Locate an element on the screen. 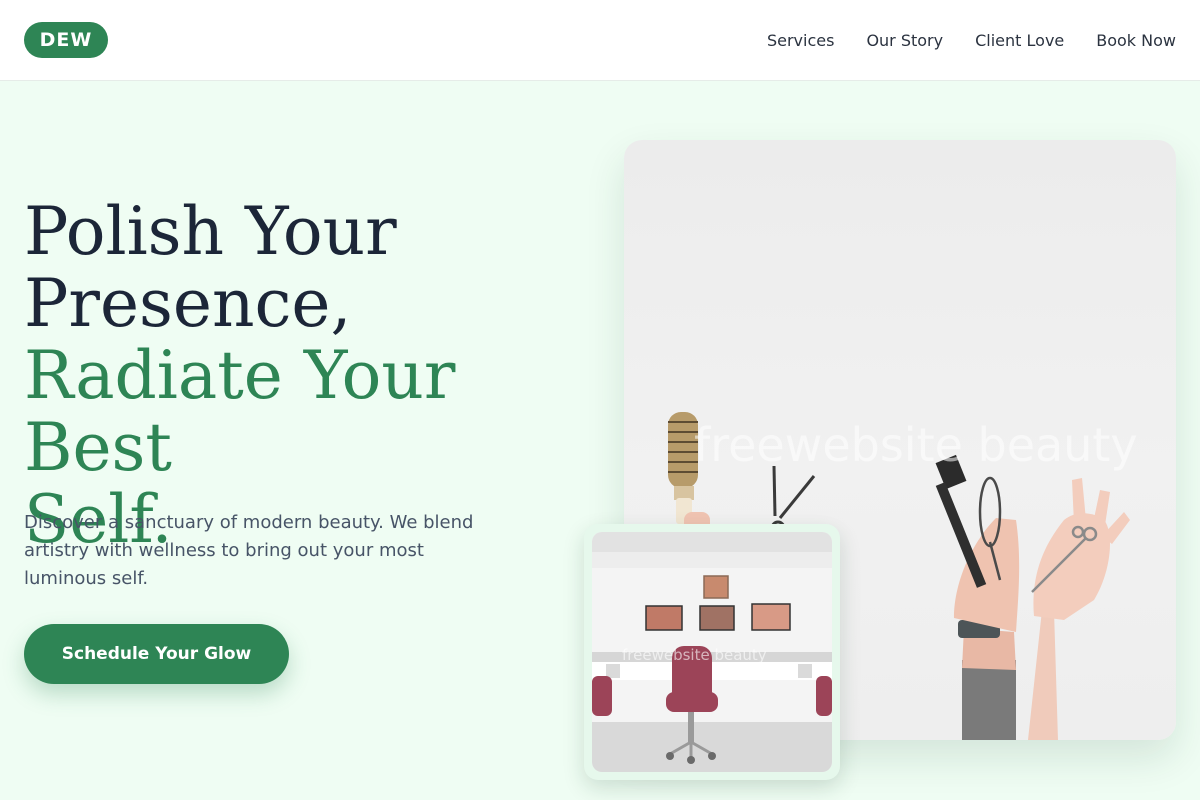  tint-brush-icon is located at coordinates (961, 521).